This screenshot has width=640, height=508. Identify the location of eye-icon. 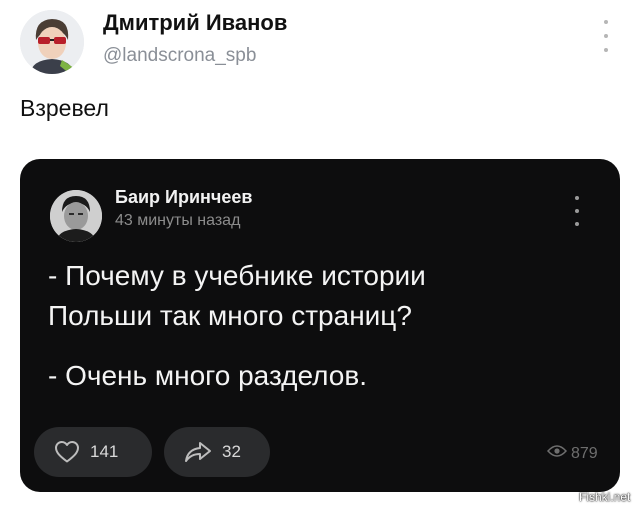
(557, 453).